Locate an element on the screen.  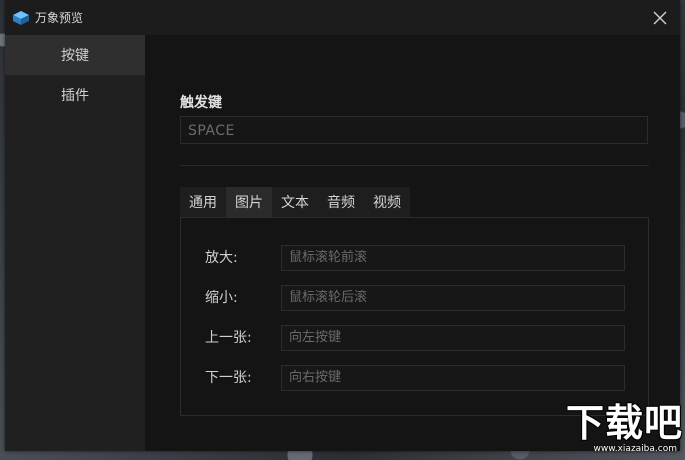
previous-image-field: 向左按键 is located at coordinates (453, 338).